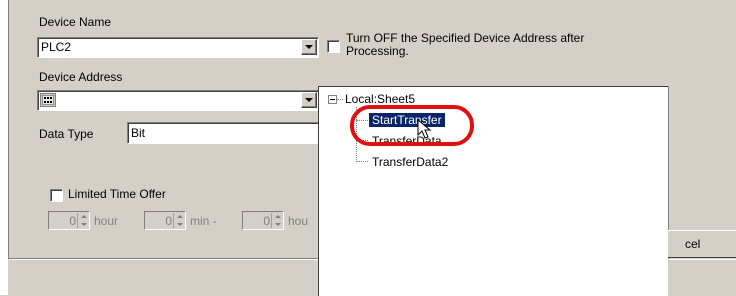 This screenshot has width=736, height=296. I want to click on data-type-field: Bit, so click(223, 133).